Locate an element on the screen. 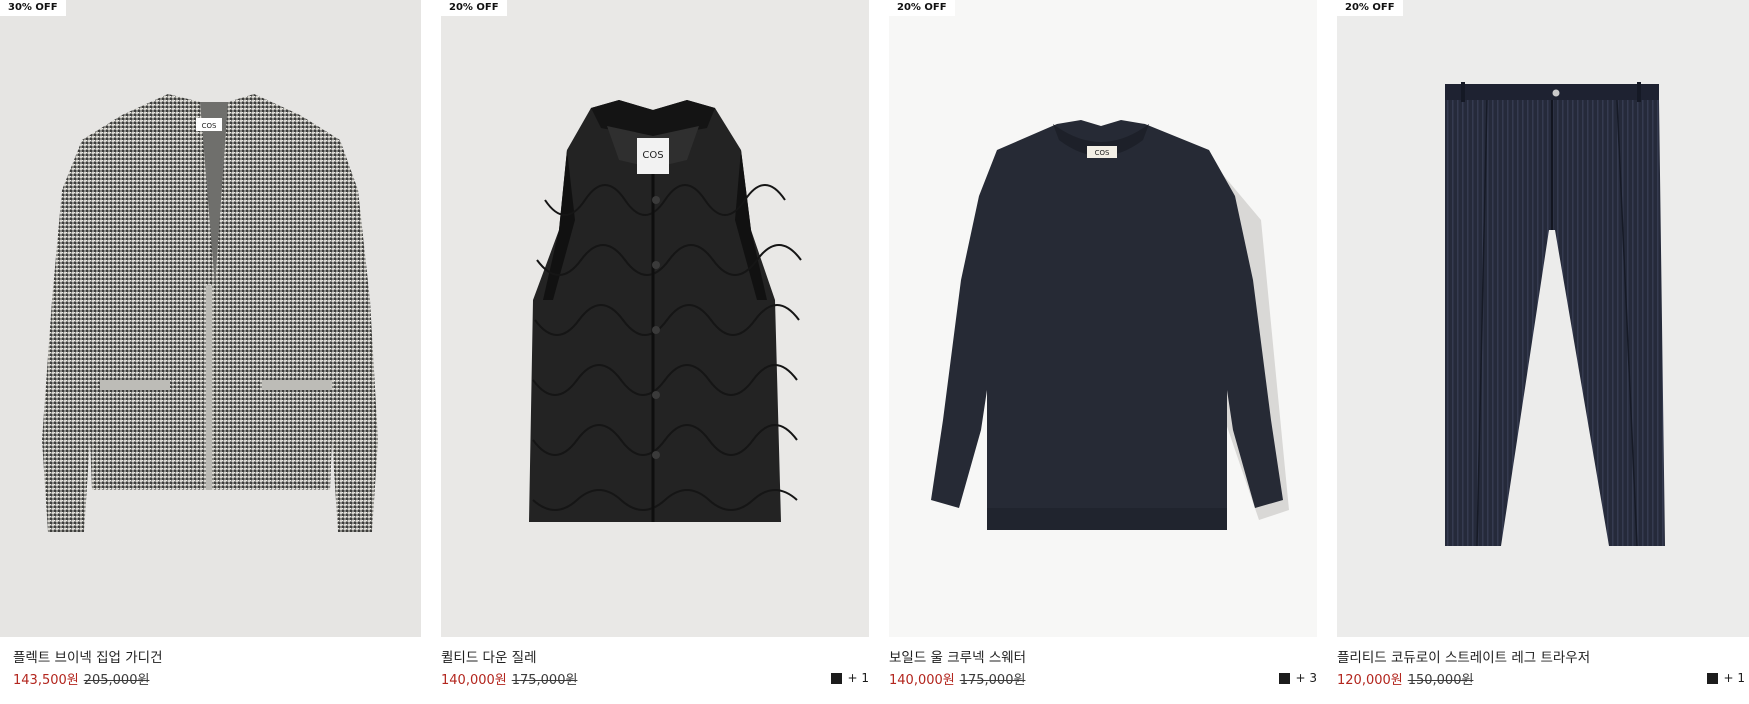 The image size is (1749, 704). product-name: 보일드 울 크루넥 스웨터 is located at coordinates (957, 656).